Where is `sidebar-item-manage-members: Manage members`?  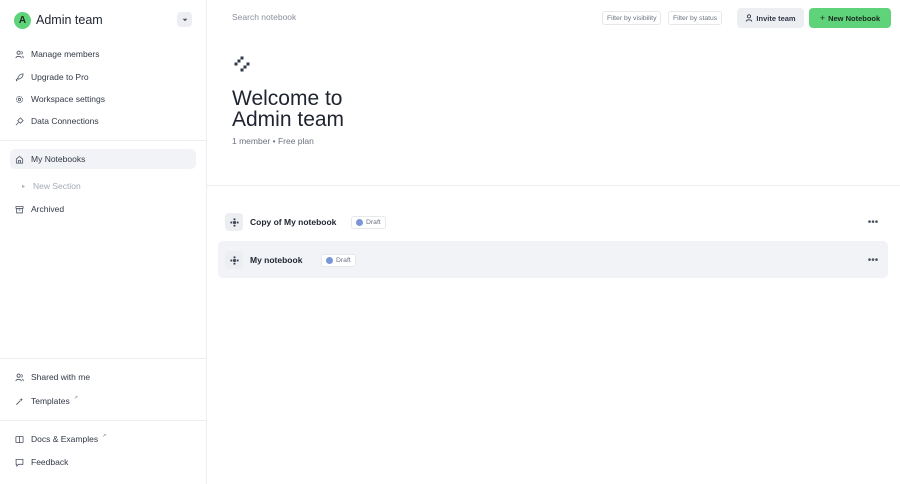
sidebar-item-manage-members: Manage members is located at coordinates (103, 54).